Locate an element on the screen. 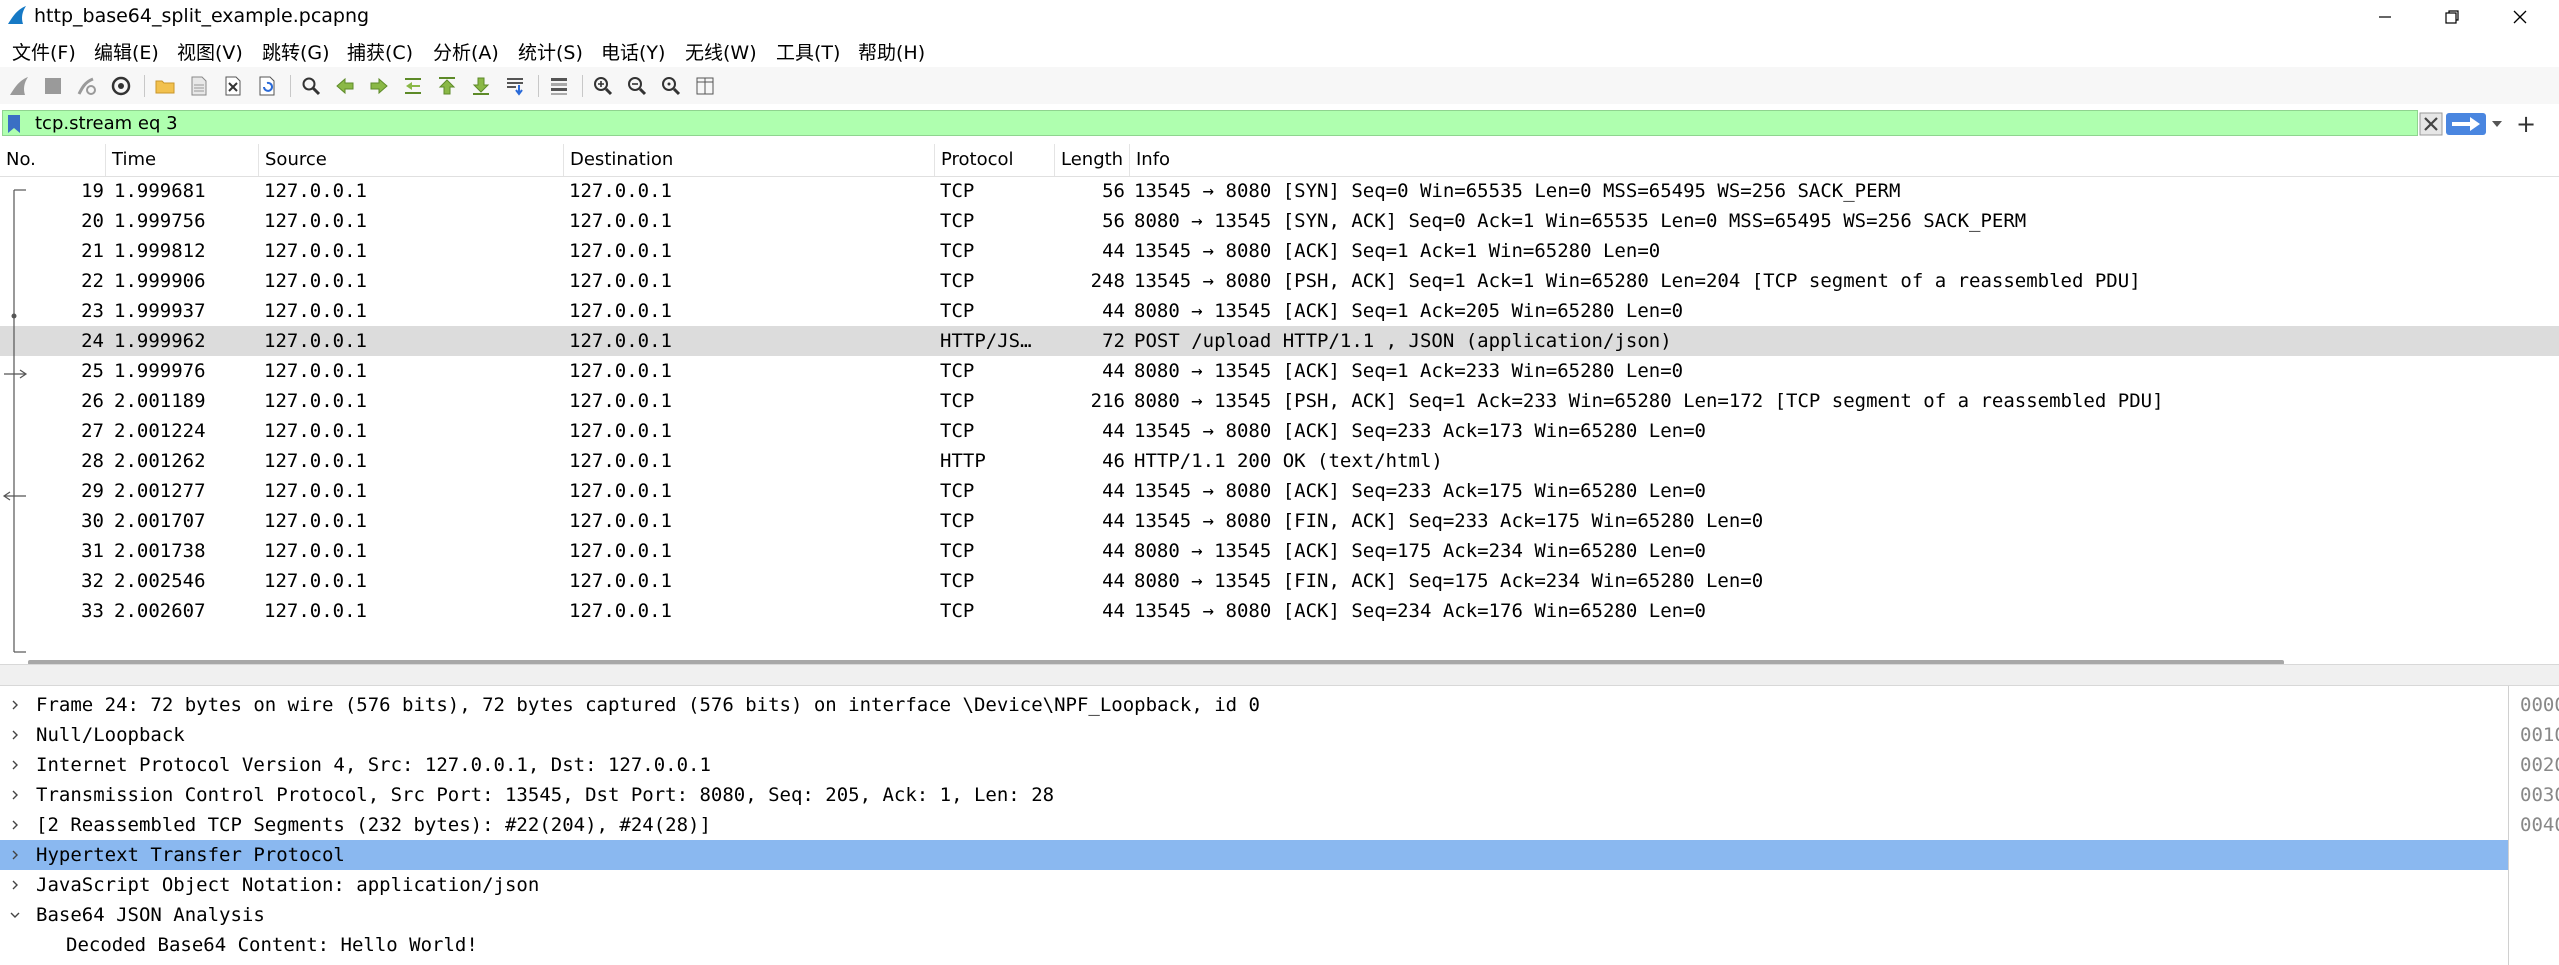 Image resolution: width=2559 pixels, height=965 pixels. close-button is located at coordinates (2520, 16).